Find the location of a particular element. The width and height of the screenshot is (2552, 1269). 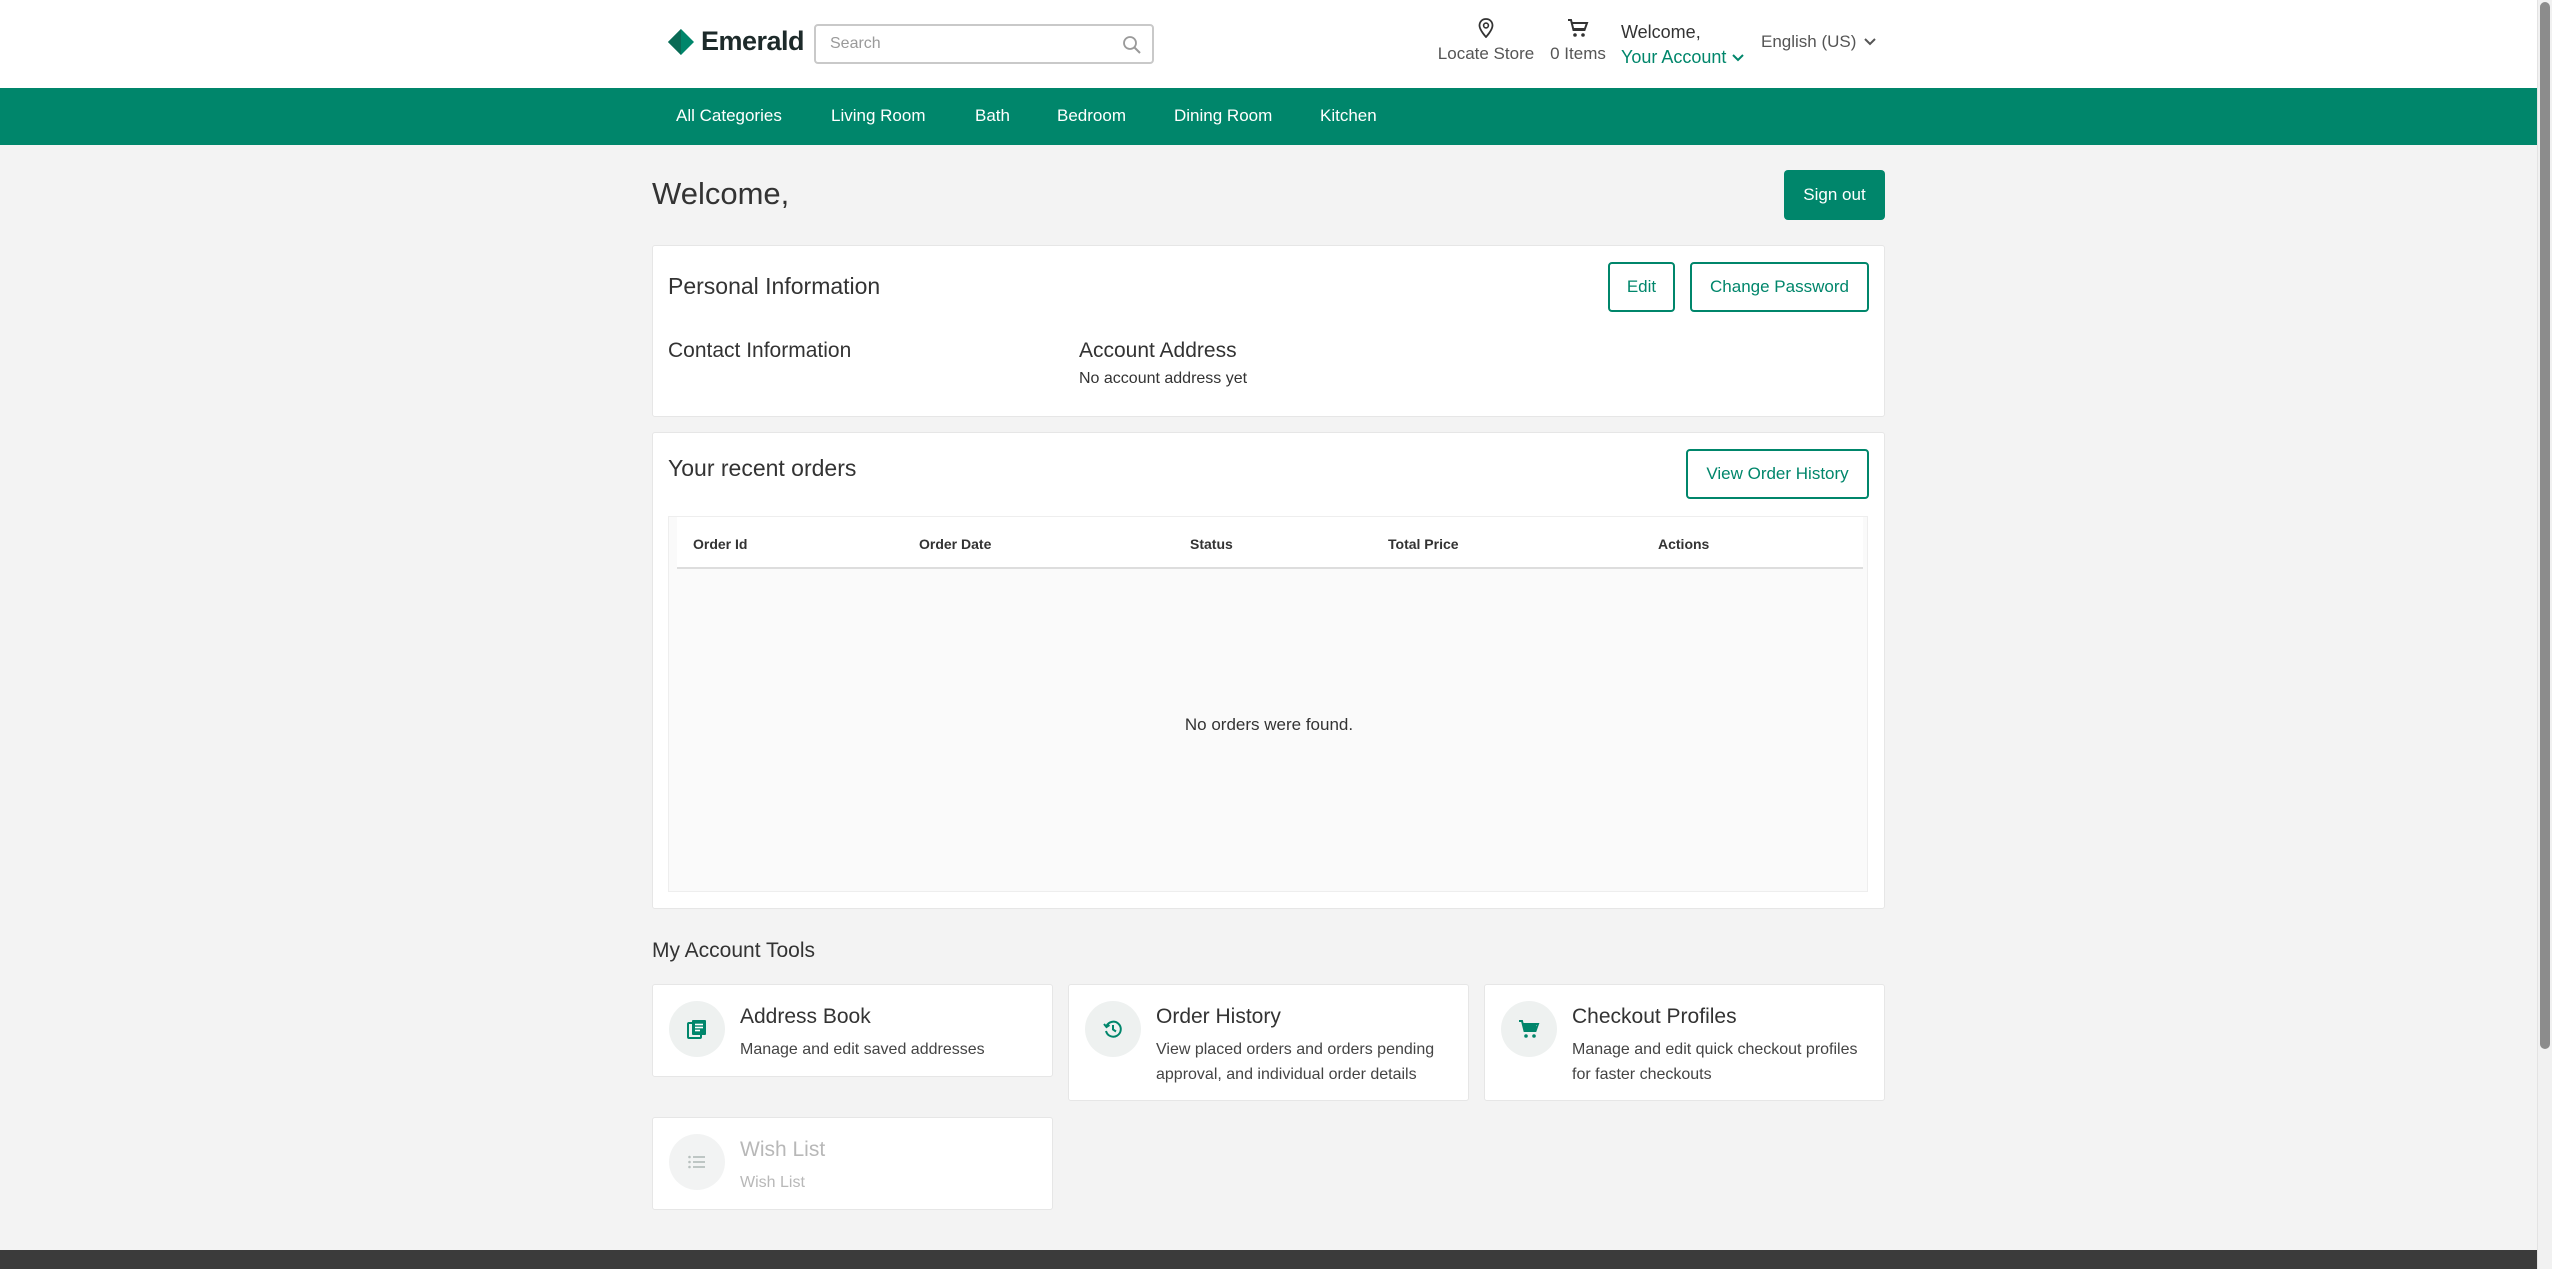

welcome-text: Welcome, is located at coordinates (1661, 32).